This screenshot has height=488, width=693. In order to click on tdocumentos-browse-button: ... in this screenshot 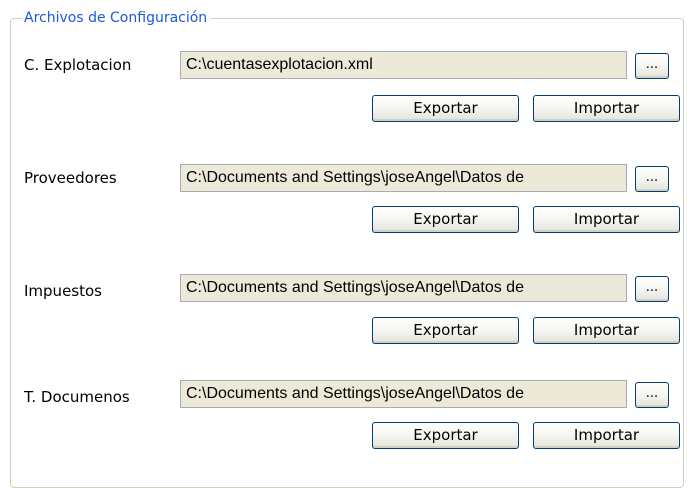, I will do `click(652, 395)`.